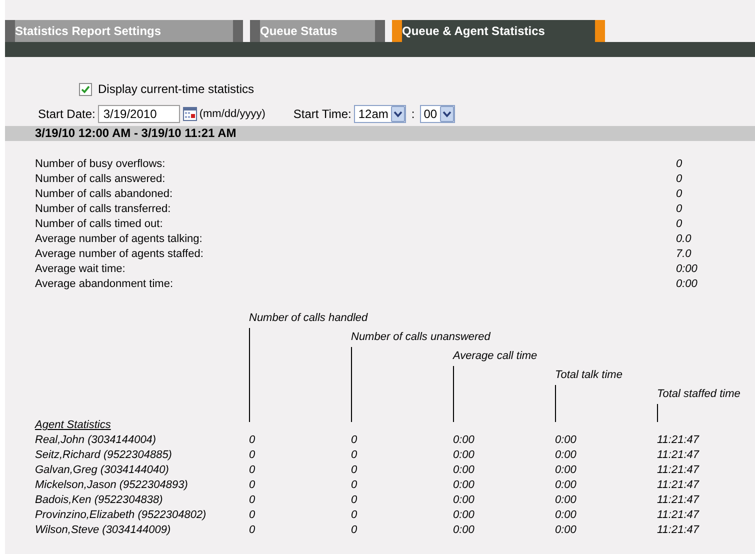 This screenshot has height=554, width=755. I want to click on agent-name: Seitz,Richard (9522304885), so click(104, 455).